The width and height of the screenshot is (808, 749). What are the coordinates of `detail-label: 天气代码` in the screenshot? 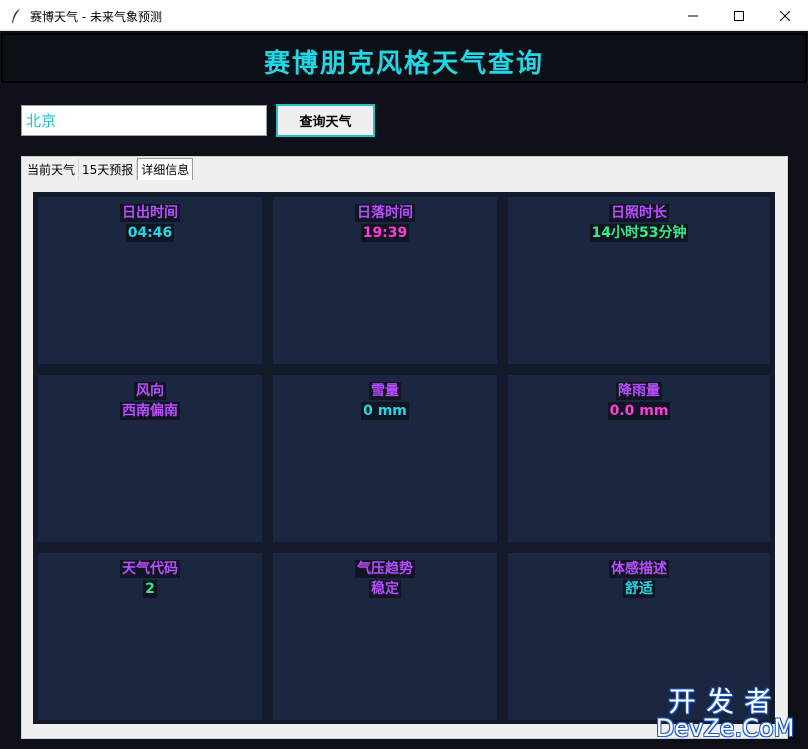 It's located at (150, 569).